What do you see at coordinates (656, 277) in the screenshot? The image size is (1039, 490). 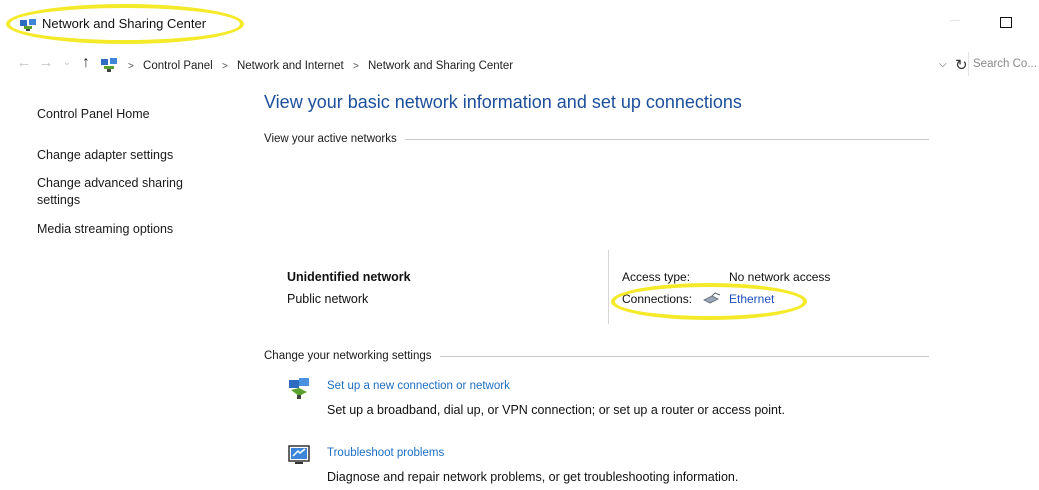 I see `access-type-label: Access type:` at bounding box center [656, 277].